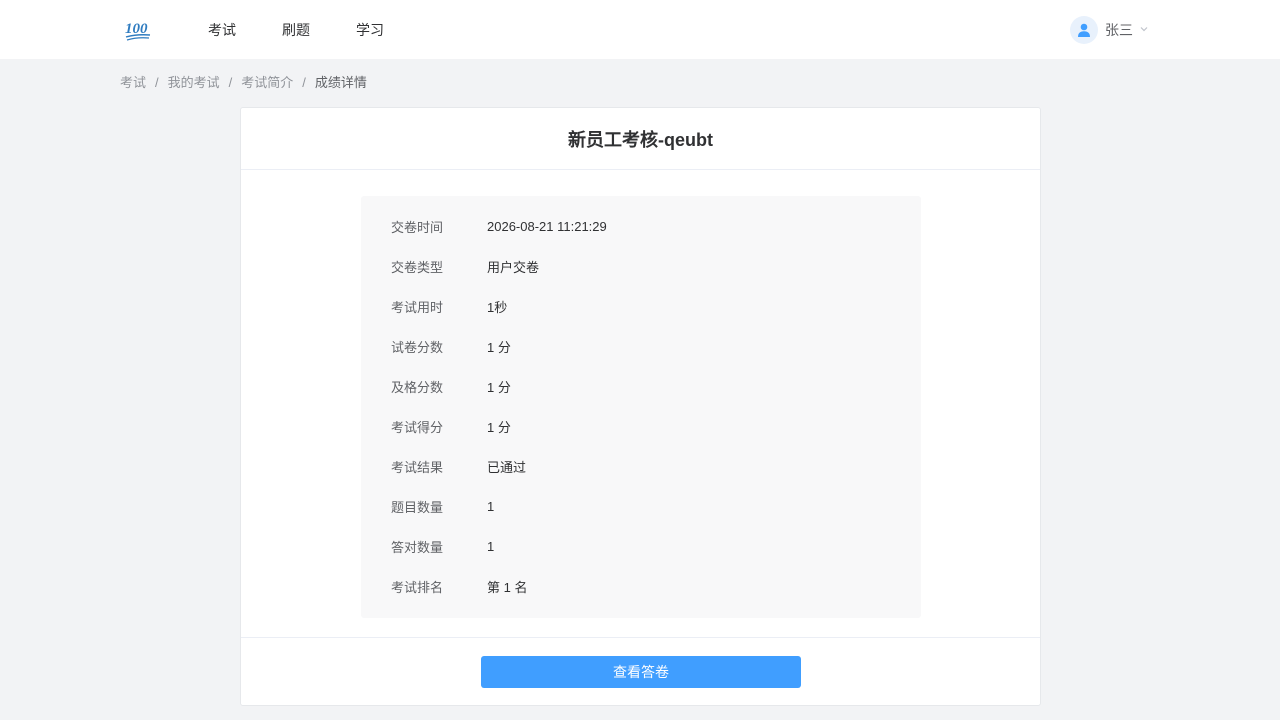 The image size is (1280, 720). What do you see at coordinates (417, 387) in the screenshot?
I see `row-label: 及格分数` at bounding box center [417, 387].